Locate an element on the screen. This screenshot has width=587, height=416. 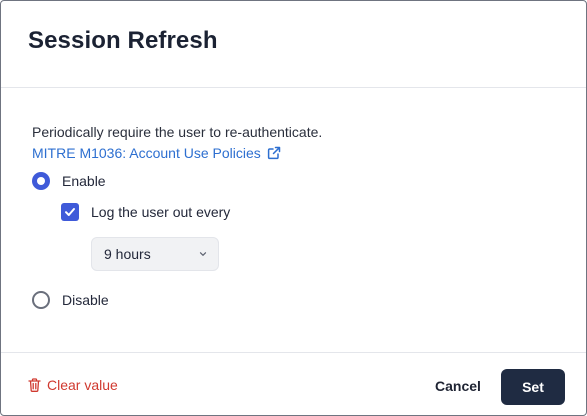
disable-radio-button is located at coordinates (41, 300).